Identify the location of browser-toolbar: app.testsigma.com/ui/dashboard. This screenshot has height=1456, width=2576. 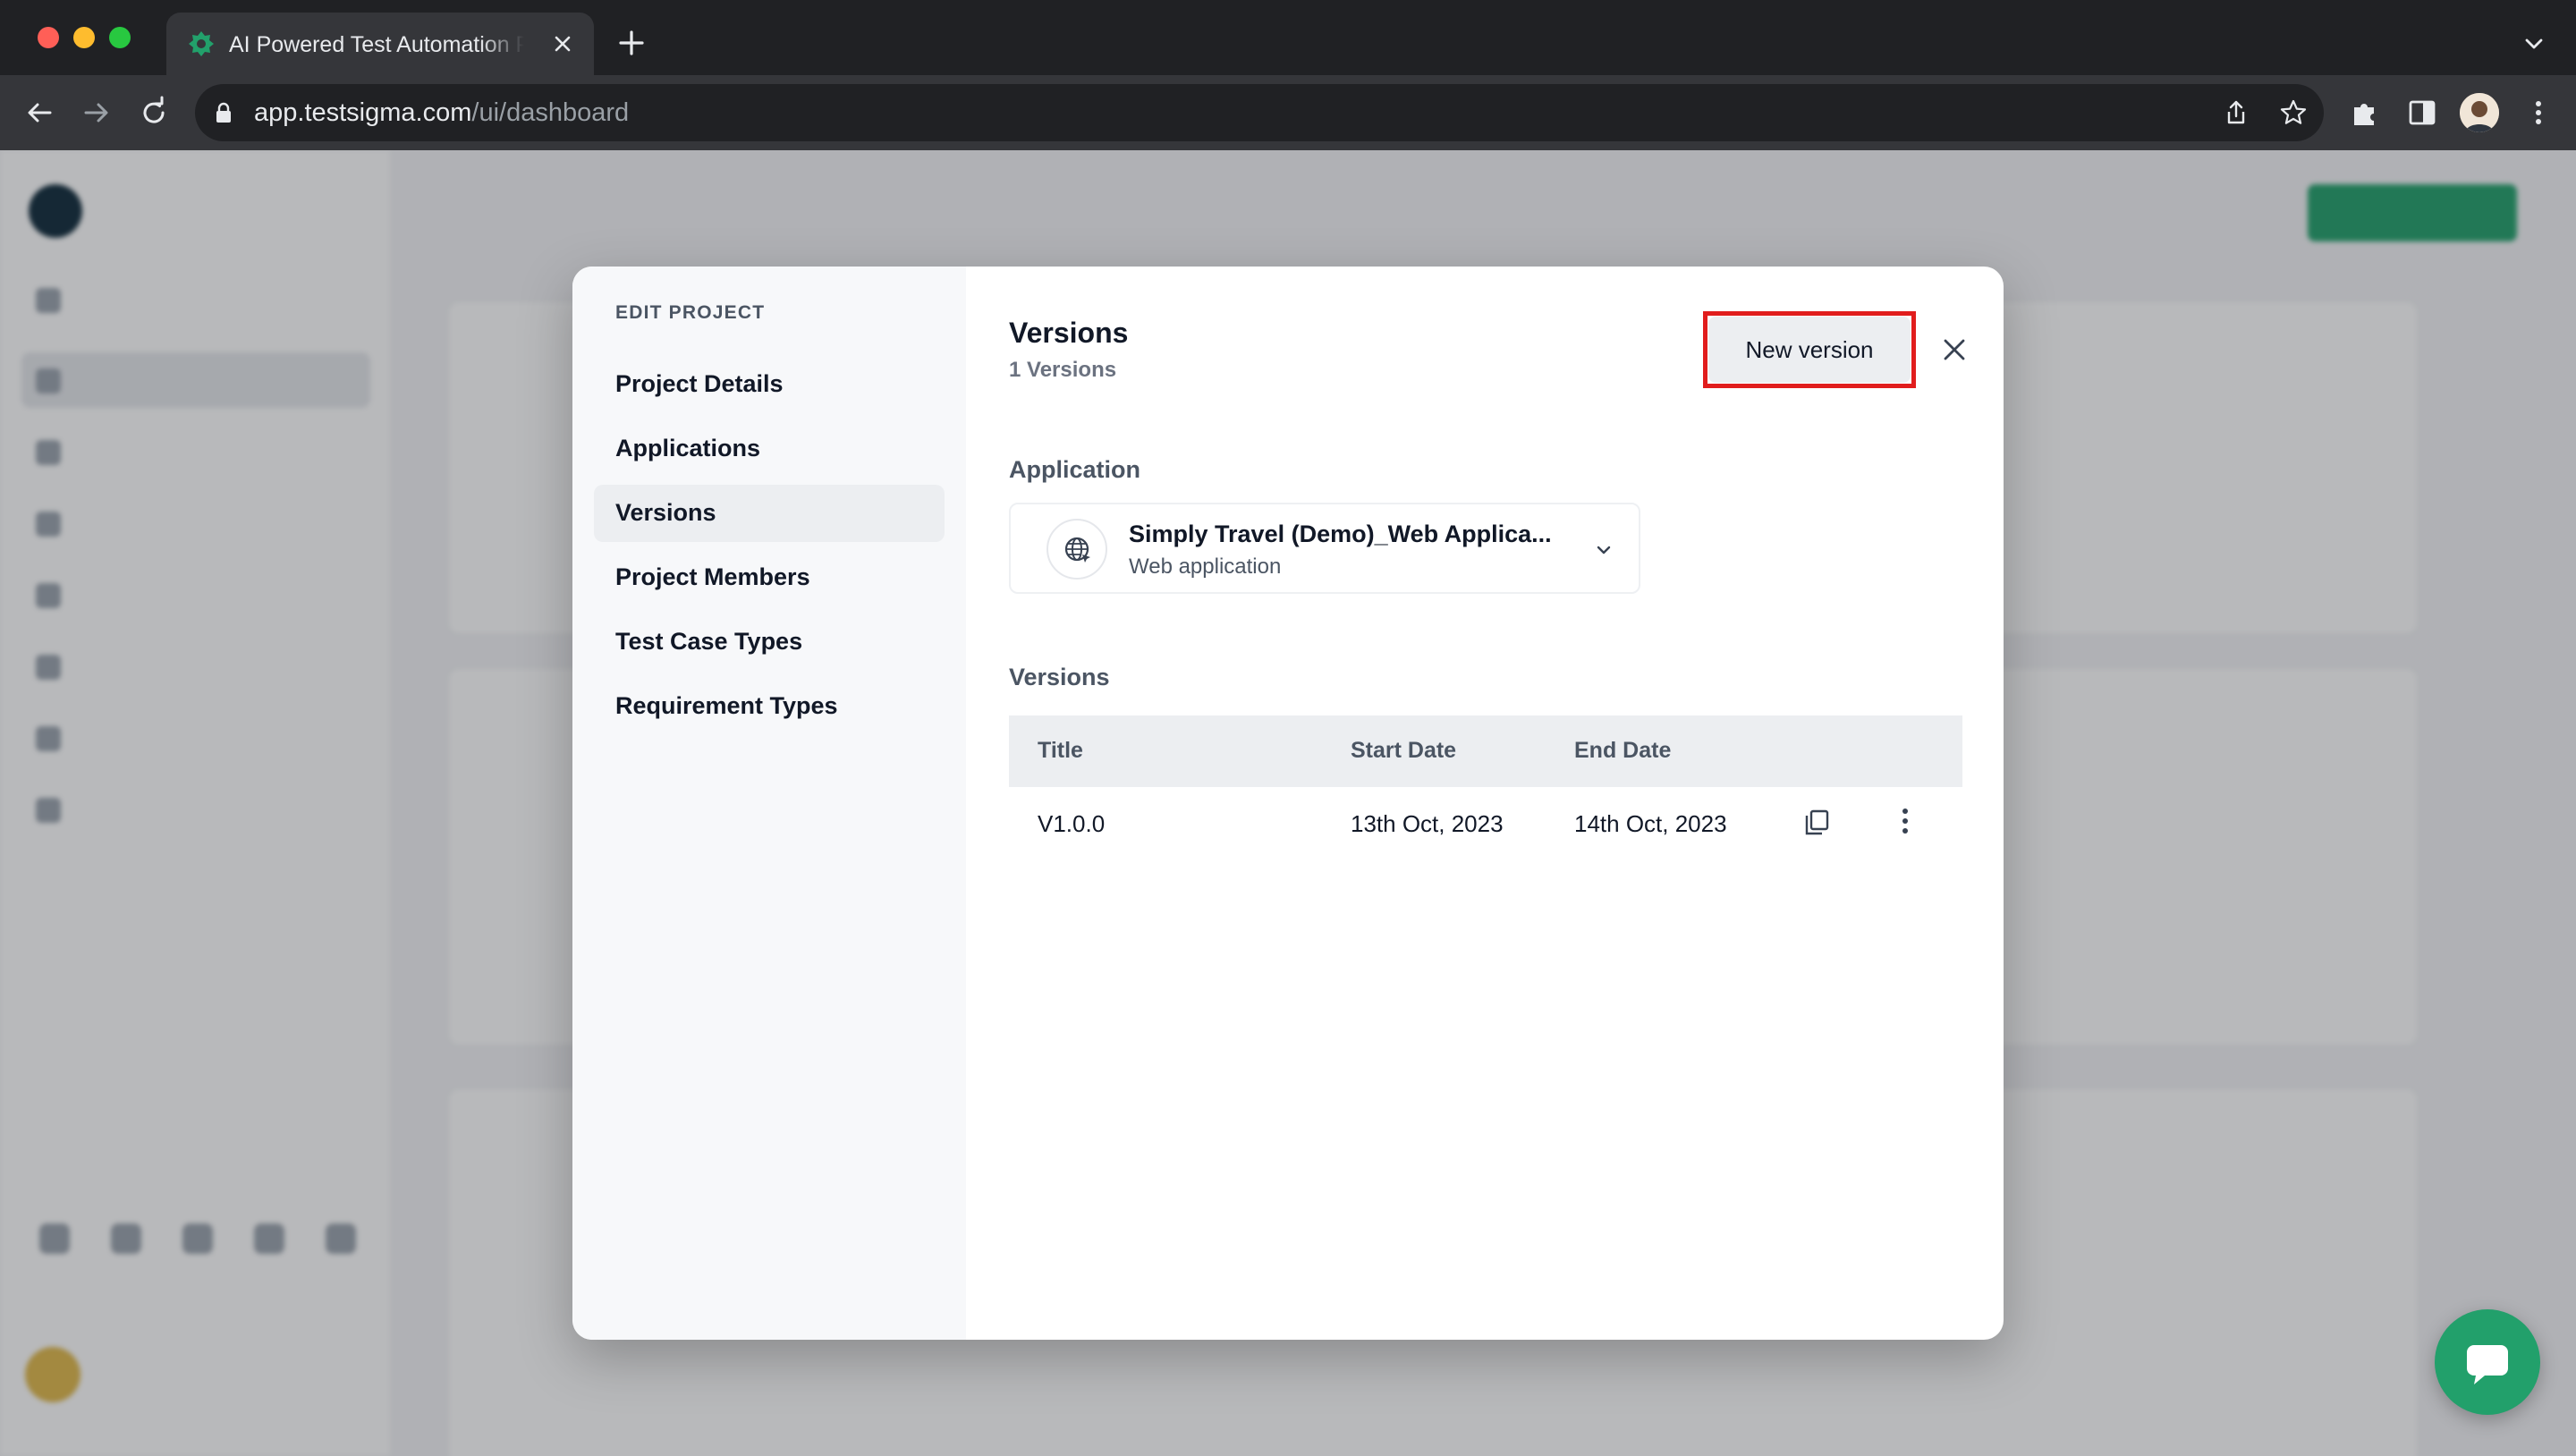
(1288, 112).